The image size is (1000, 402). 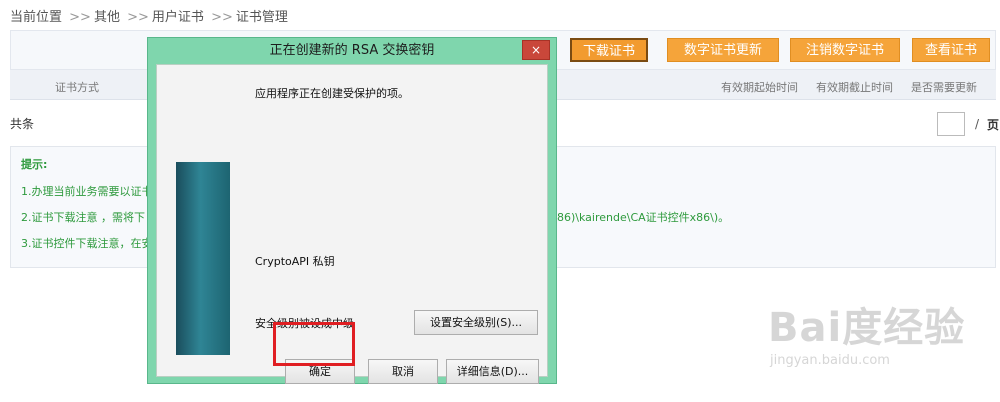 I want to click on tip-line-tail: 86)\kairende\CA证书控件x86\)。, so click(x=643, y=217).